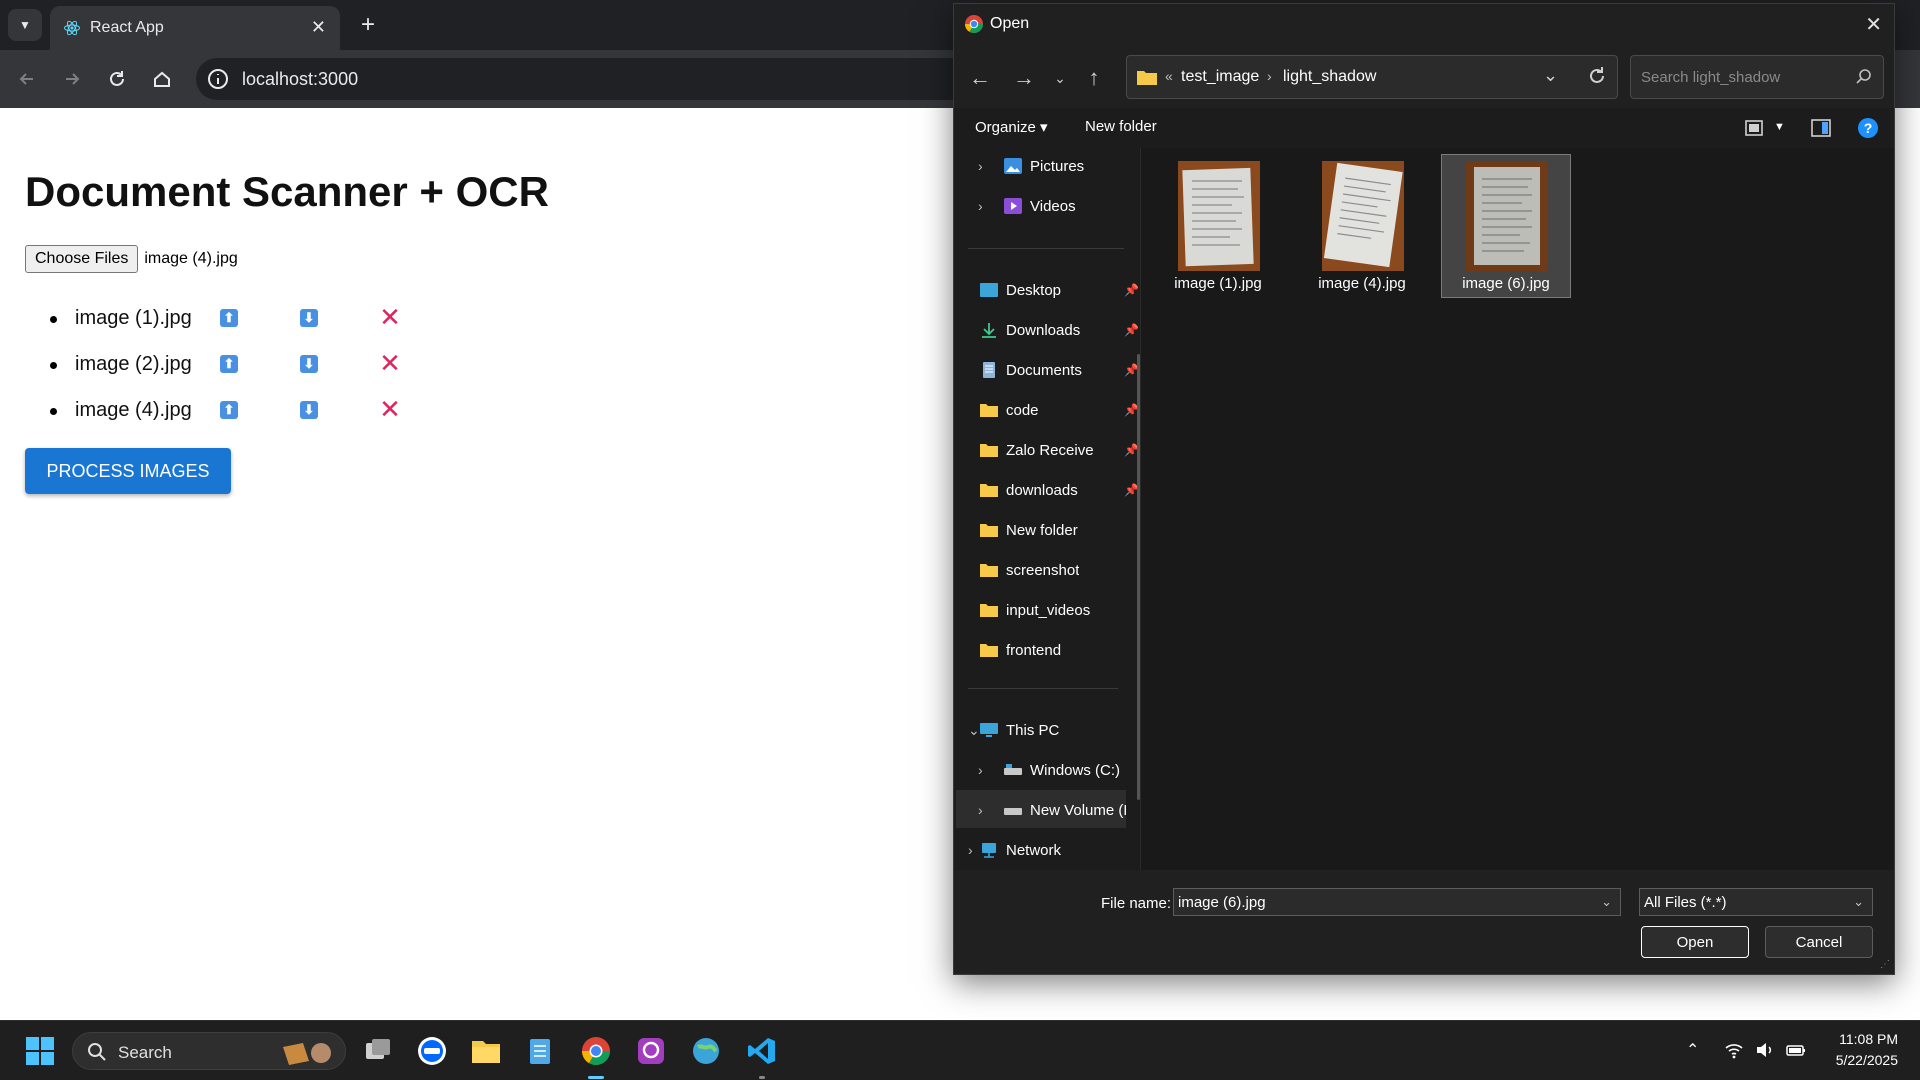  Describe the element at coordinates (1796, 1050) in the screenshot. I see `battery-icon` at that location.